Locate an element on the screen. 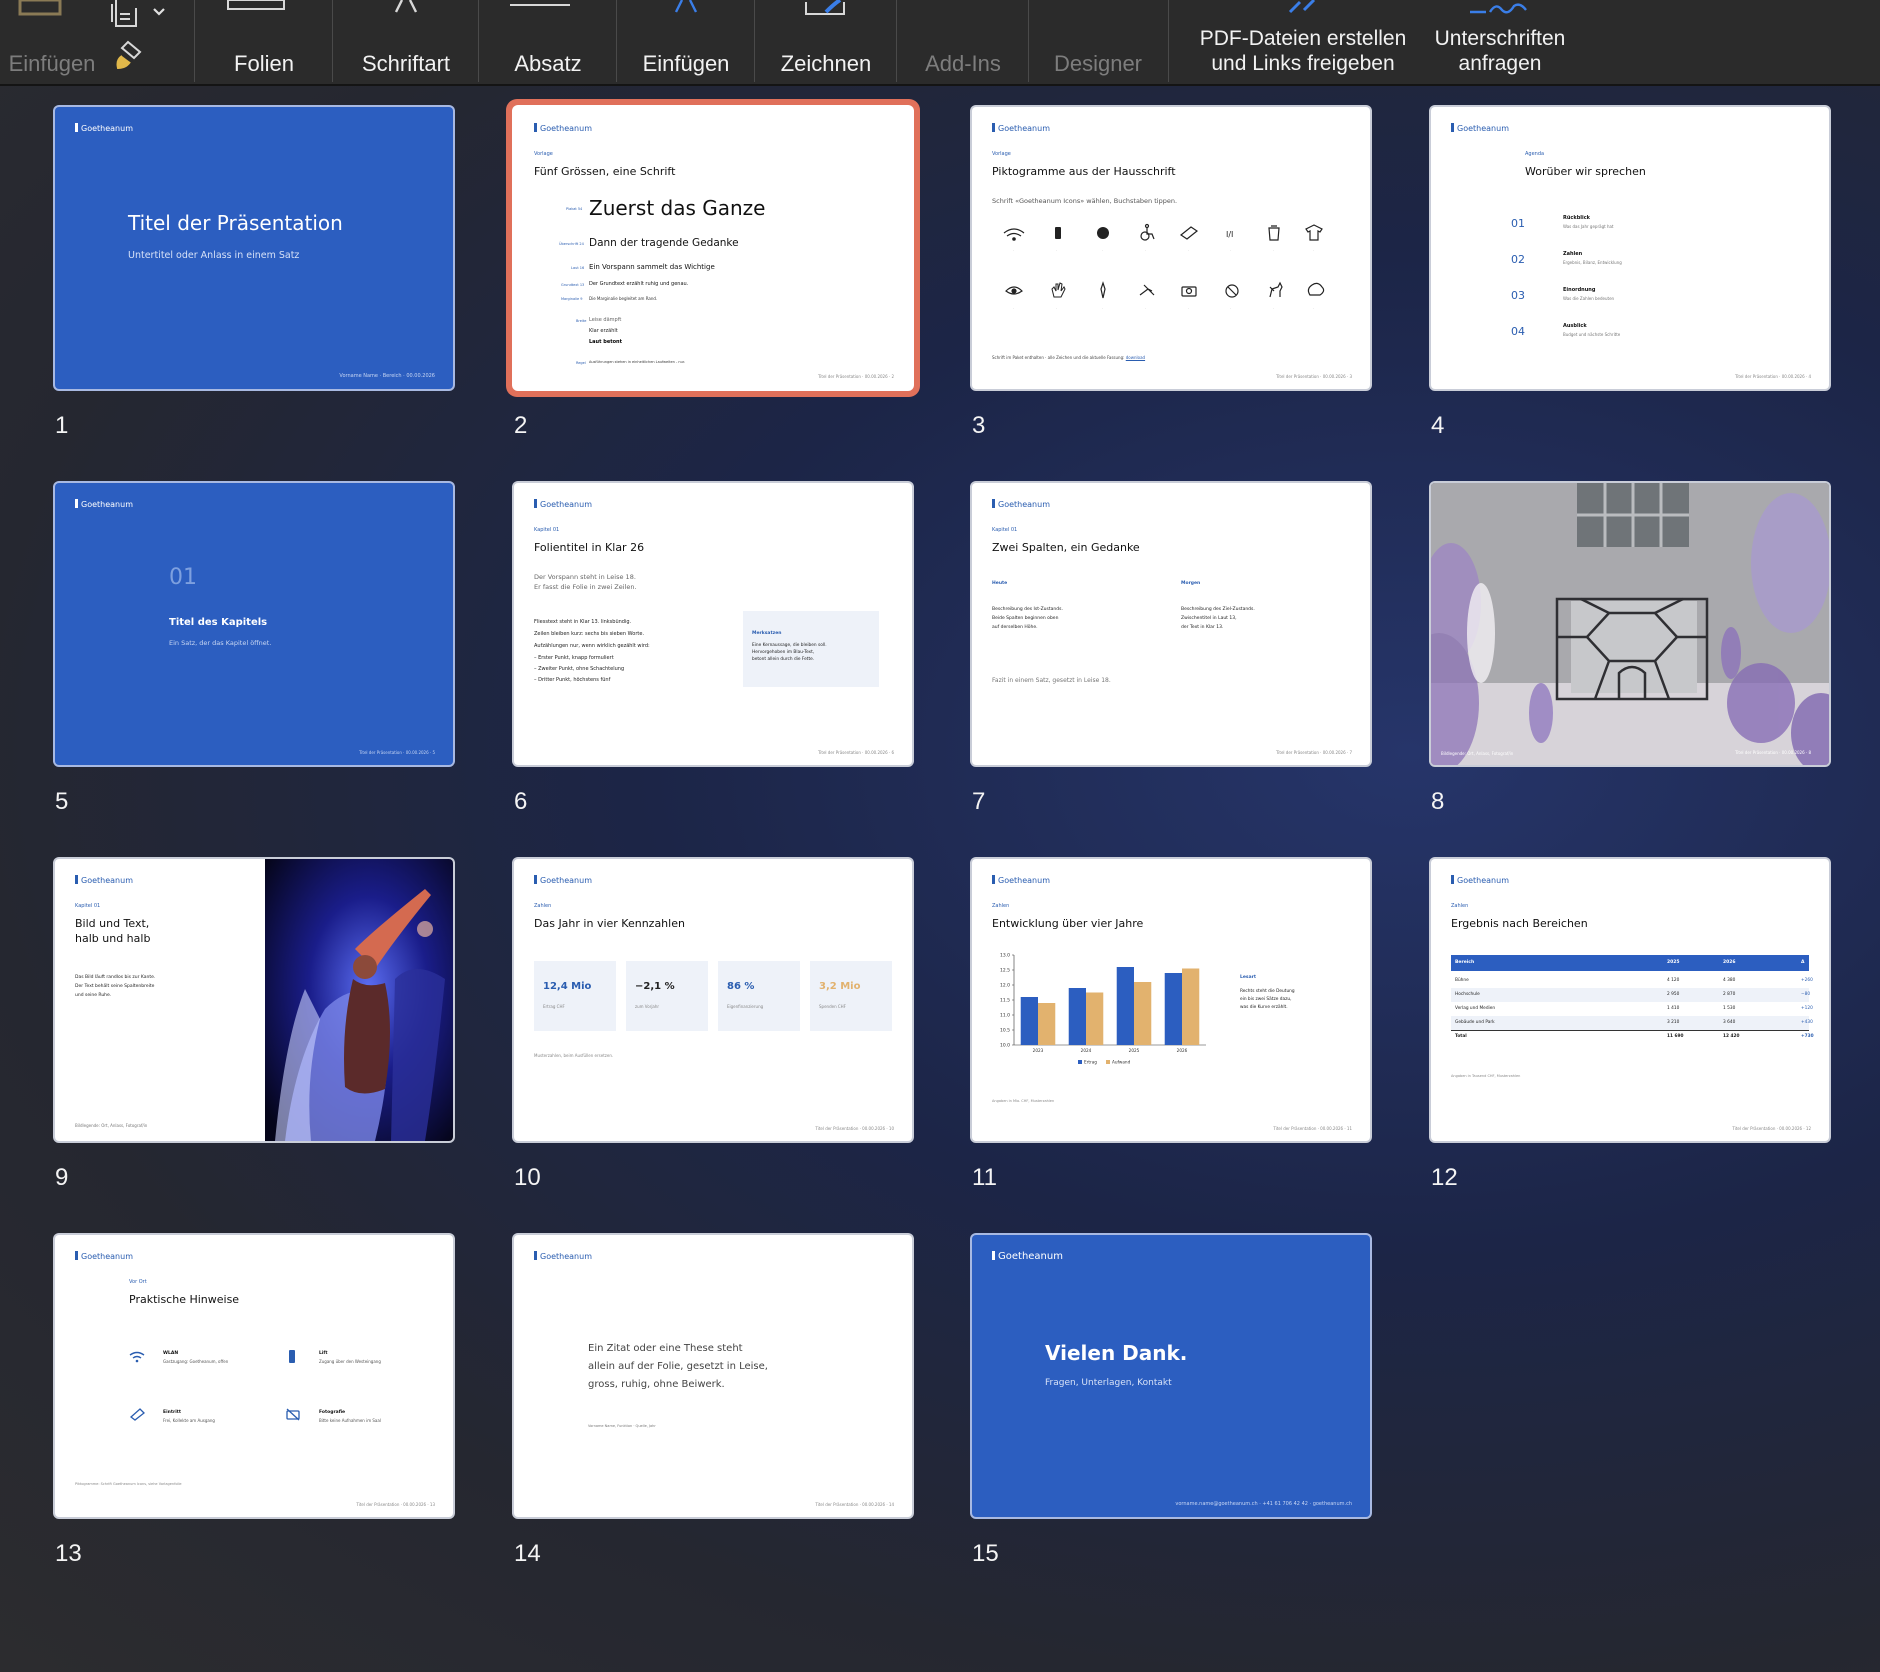 The width and height of the screenshot is (1880, 1672). designer-label: Designer is located at coordinates (1098, 63).